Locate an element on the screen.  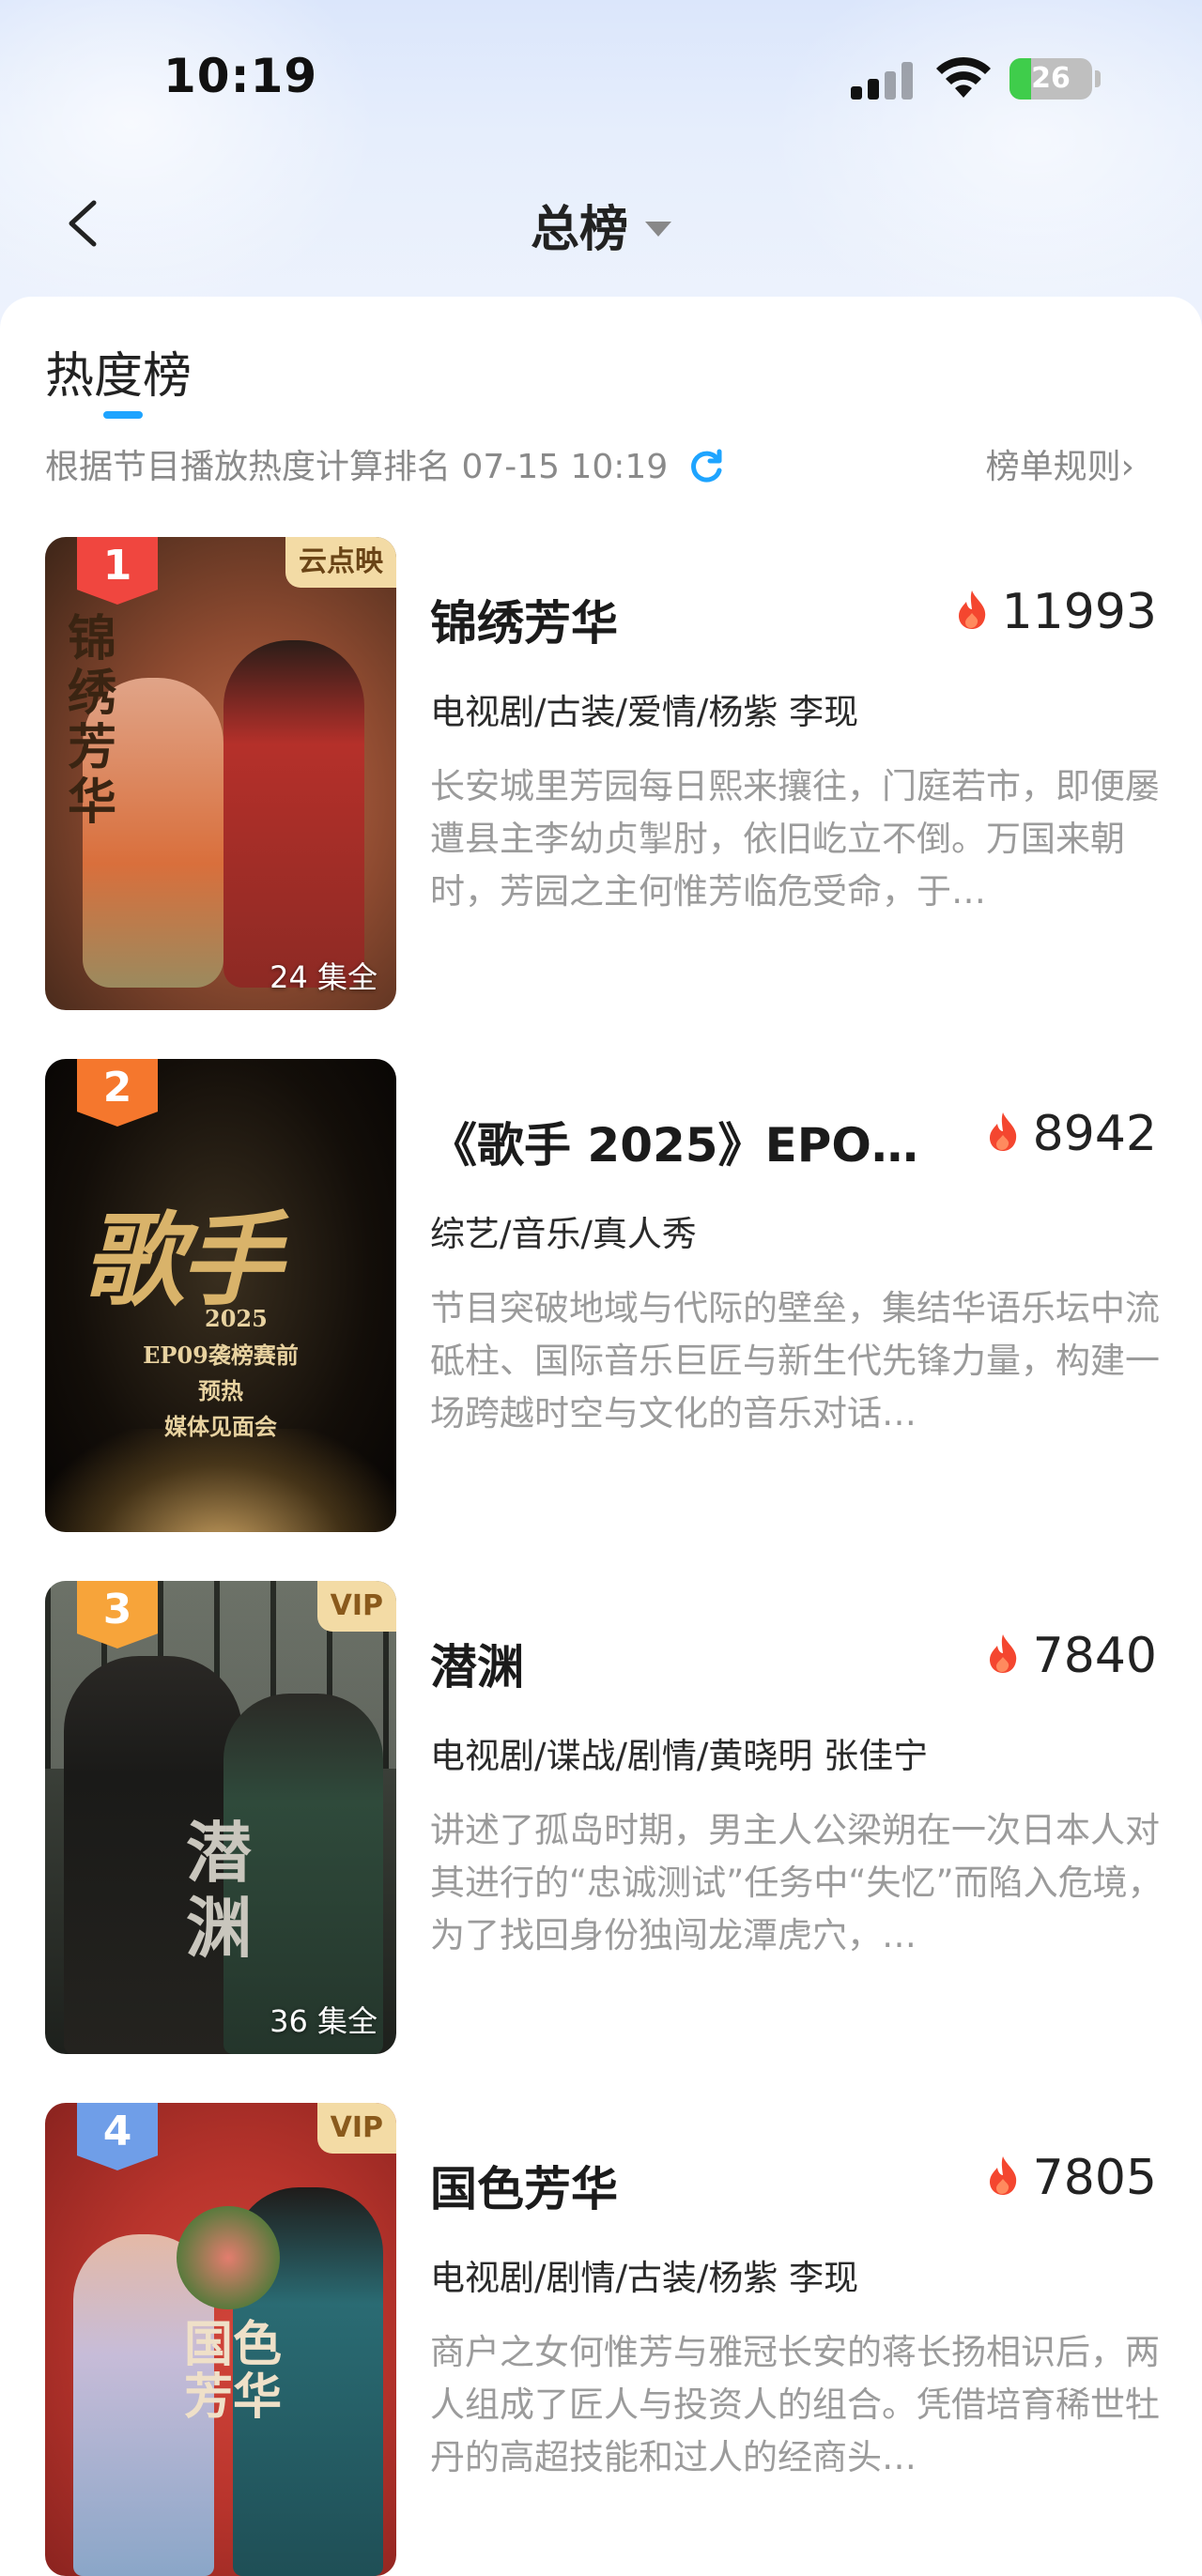
item-genre: 电视剧/剧情/古装/杨紫 李现 is located at coordinates (644, 2278).